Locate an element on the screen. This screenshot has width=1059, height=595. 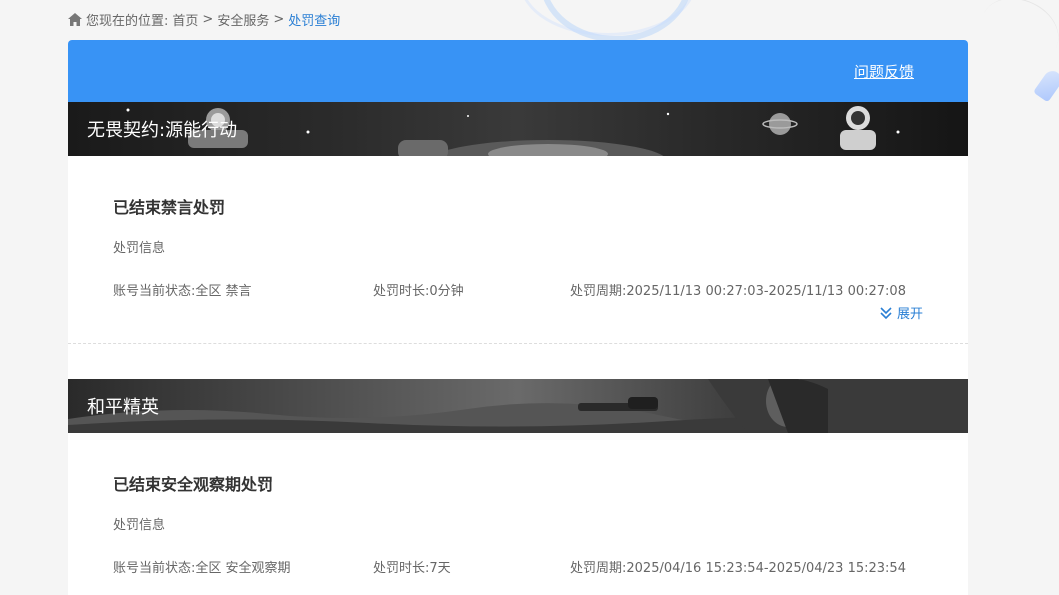
panel-header: 问题反馈 is located at coordinates (518, 71).